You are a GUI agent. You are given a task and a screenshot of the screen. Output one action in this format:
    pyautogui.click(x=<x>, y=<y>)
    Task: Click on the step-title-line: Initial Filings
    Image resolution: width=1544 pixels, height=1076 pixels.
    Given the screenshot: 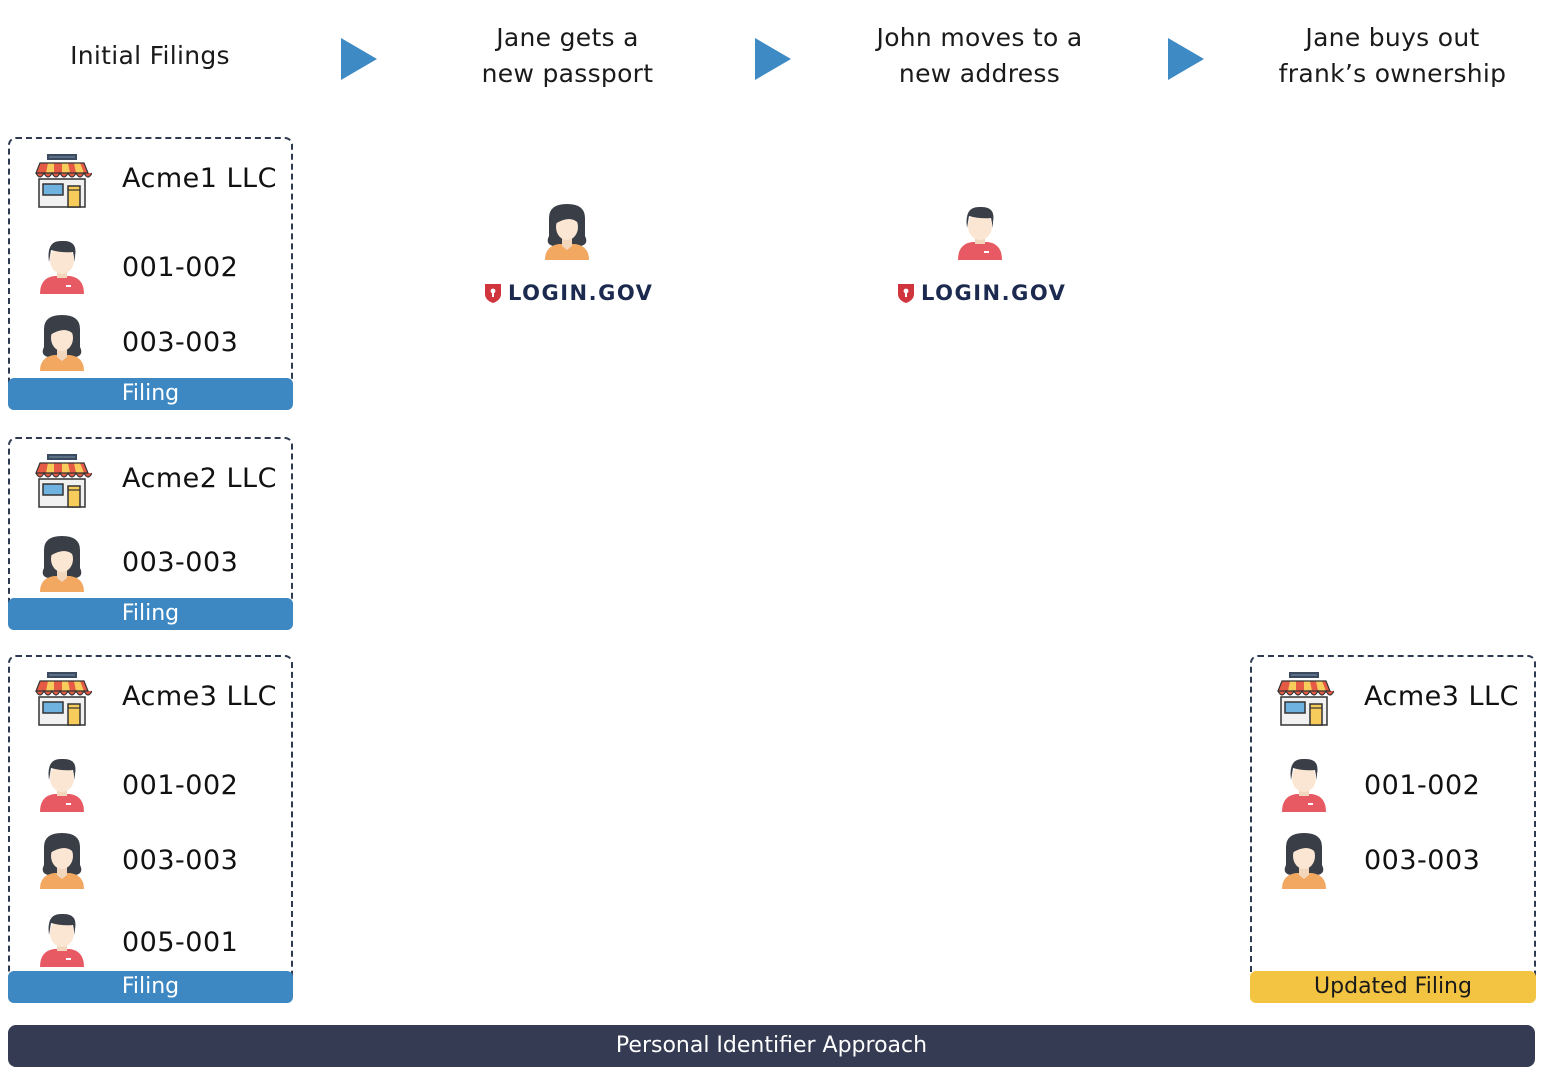 What is the action you would take?
    pyautogui.click(x=150, y=55)
    